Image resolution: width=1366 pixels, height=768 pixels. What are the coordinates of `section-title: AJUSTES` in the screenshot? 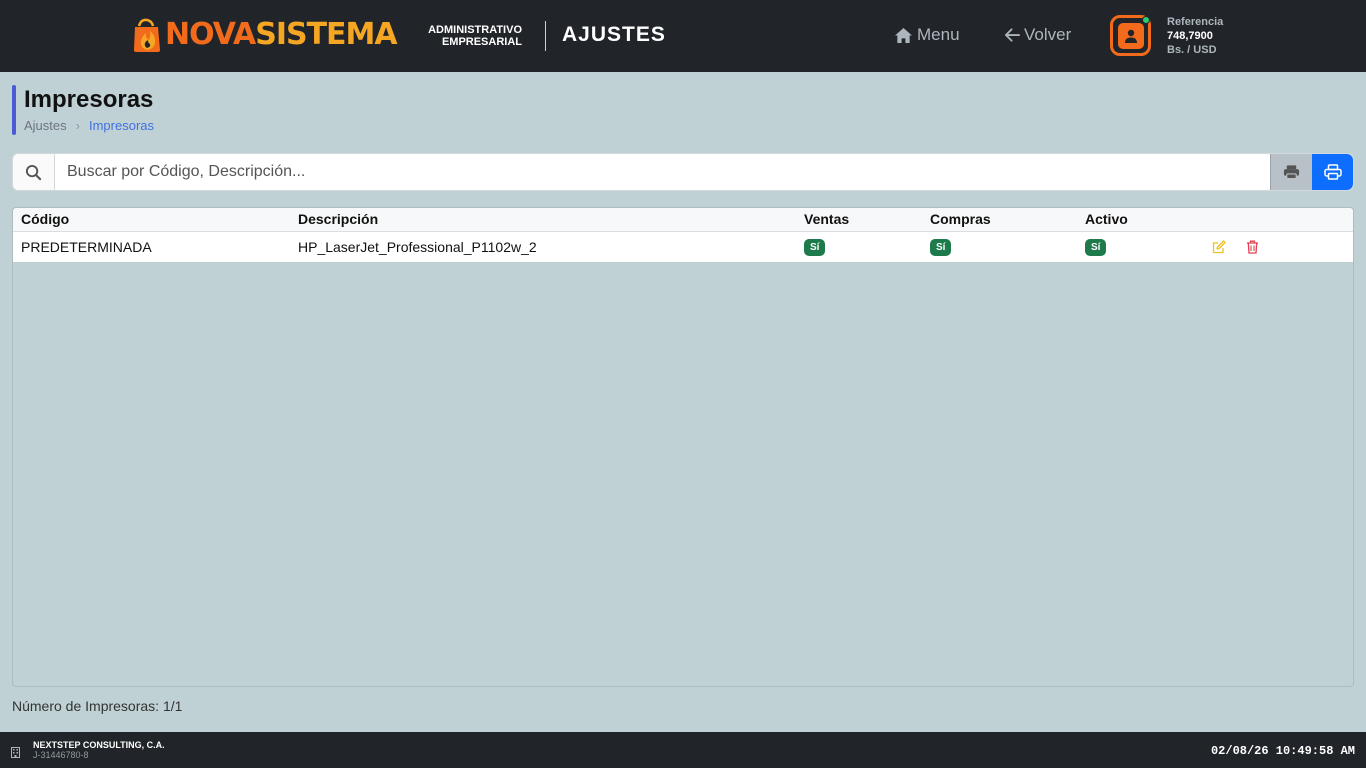 It's located at (614, 34).